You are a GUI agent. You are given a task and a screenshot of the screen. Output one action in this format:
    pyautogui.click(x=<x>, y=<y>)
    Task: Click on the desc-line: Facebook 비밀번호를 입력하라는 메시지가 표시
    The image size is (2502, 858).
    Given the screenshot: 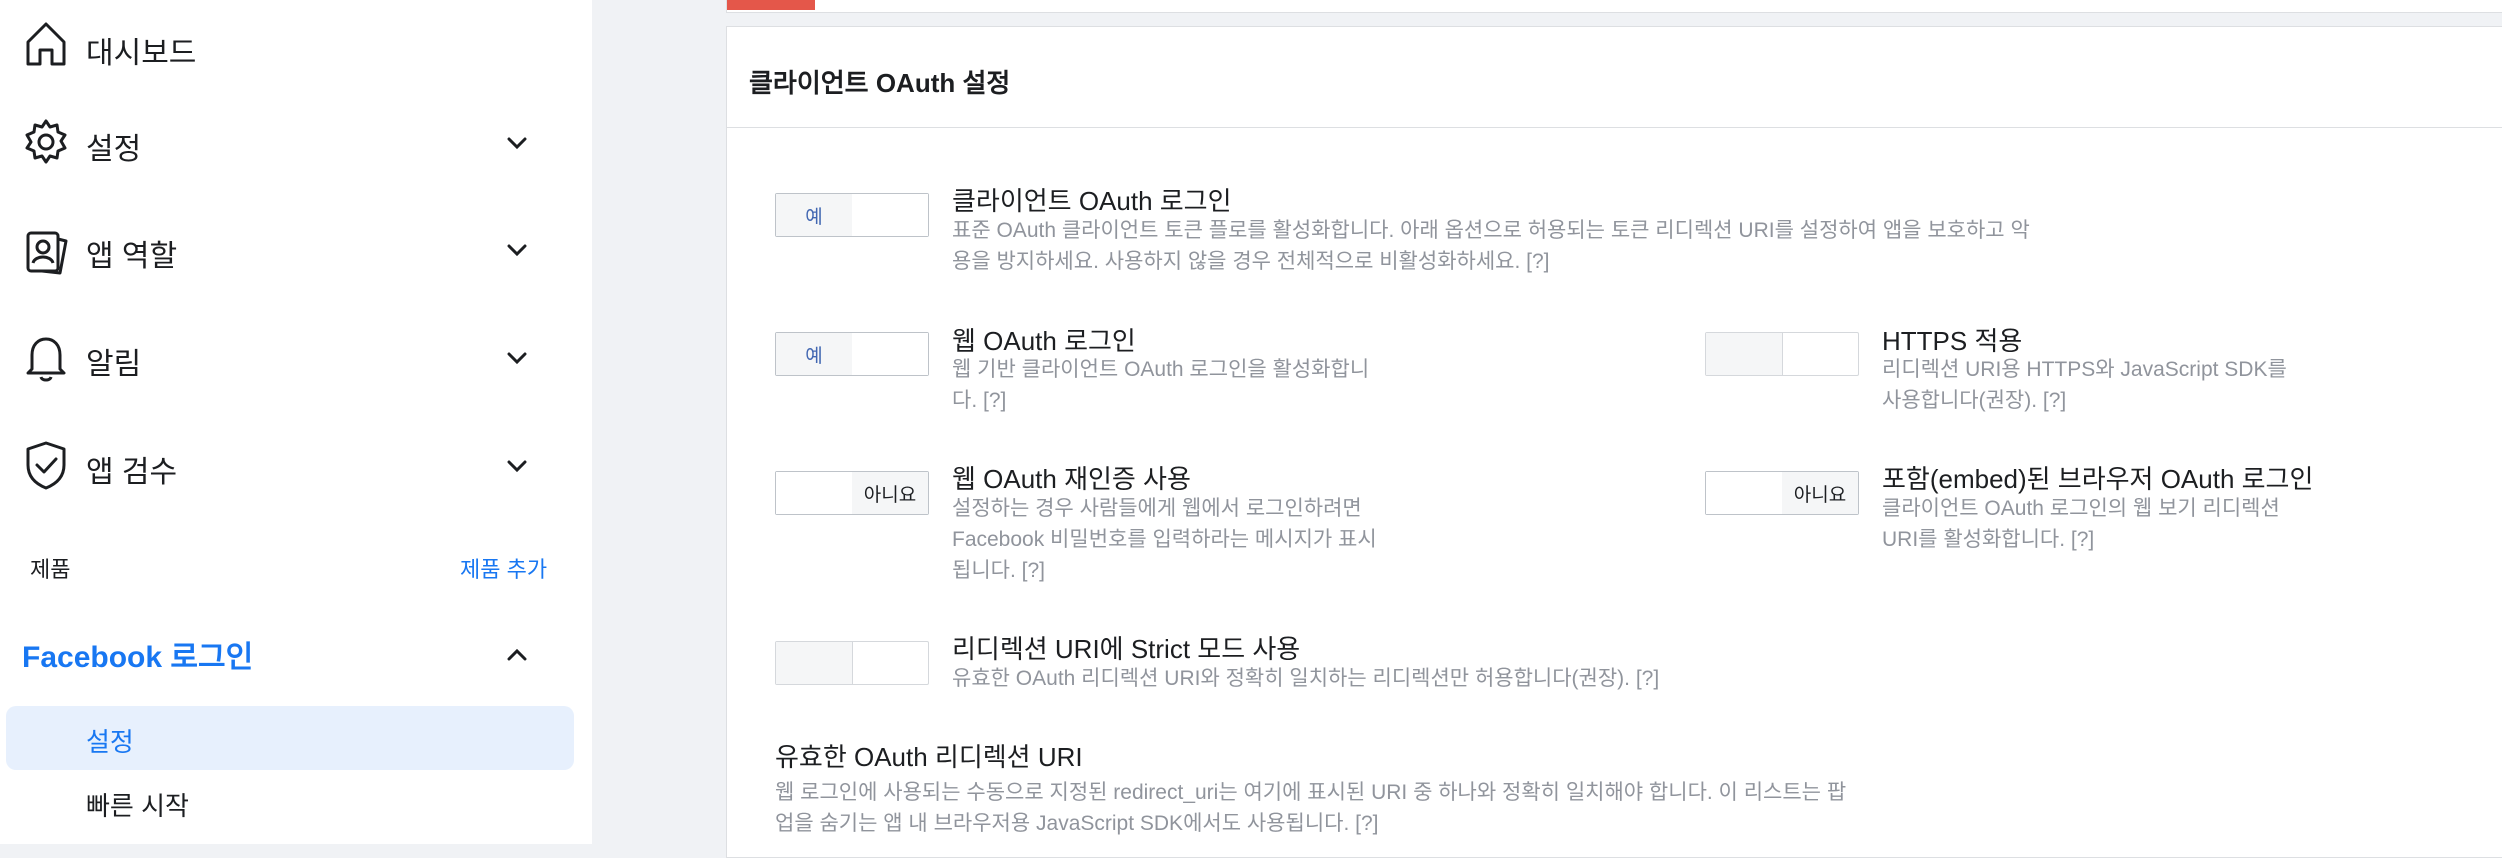 What is the action you would take?
    pyautogui.click(x=1164, y=539)
    